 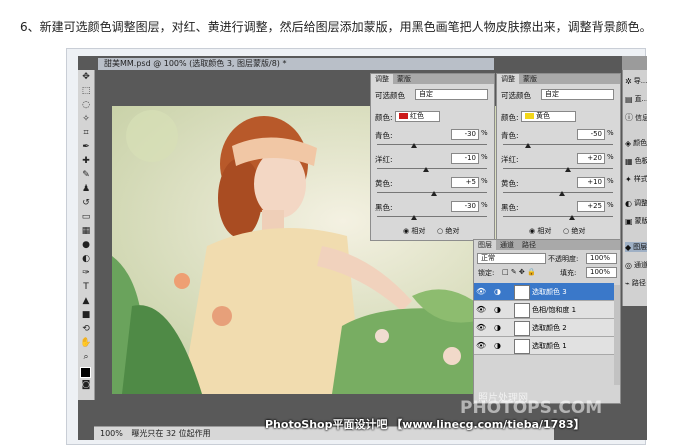 I want to click on 3d-rotate-icon: ⟲, so click(x=86, y=329).